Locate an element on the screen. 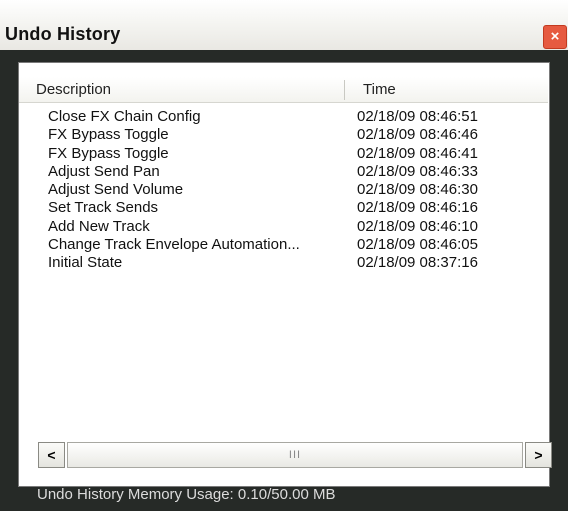 Image resolution: width=568 pixels, height=511 pixels. row-time: 02/18/09 08:37:16 is located at coordinates (417, 262).